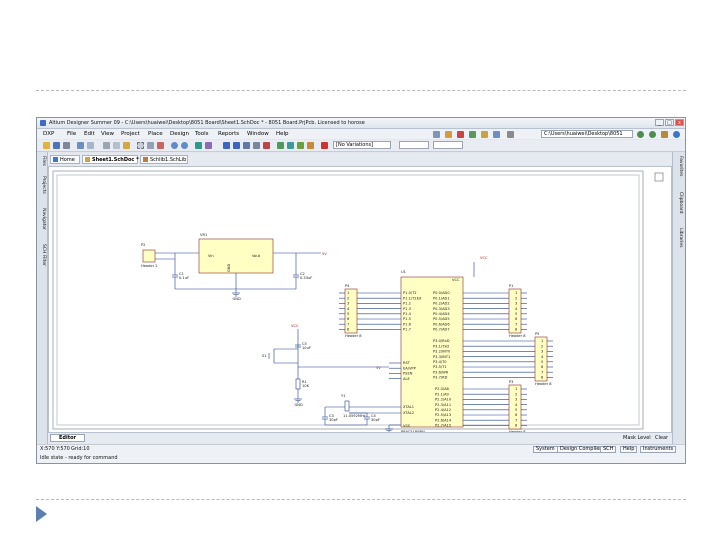 This screenshot has height=540, width=720. What do you see at coordinates (266, 145) in the screenshot?
I see `vcc-power-icon` at bounding box center [266, 145].